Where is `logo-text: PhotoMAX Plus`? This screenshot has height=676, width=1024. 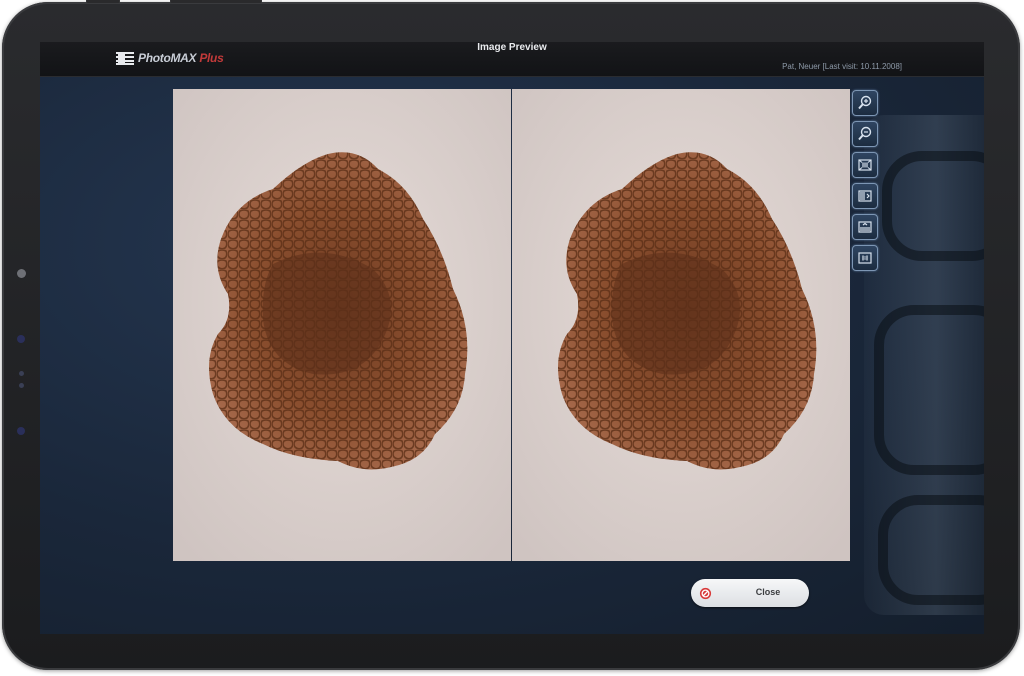
logo-text: PhotoMAX Plus is located at coordinates (181, 58).